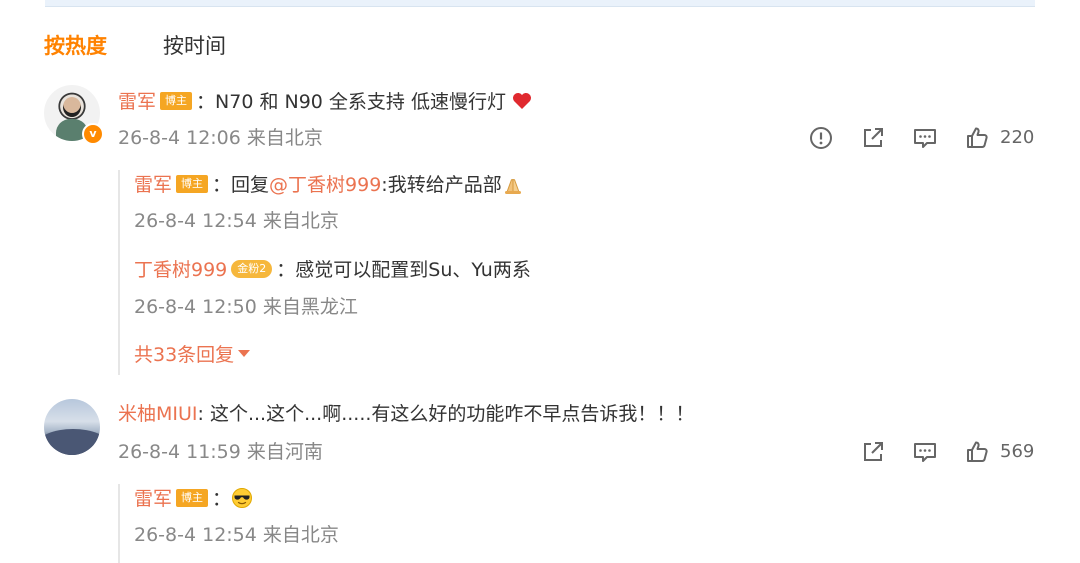 The width and height of the screenshot is (1080, 563). Describe the element at coordinates (220, 138) in the screenshot. I see `comment-meta: 26-8-4 12:06 来自北京` at that location.